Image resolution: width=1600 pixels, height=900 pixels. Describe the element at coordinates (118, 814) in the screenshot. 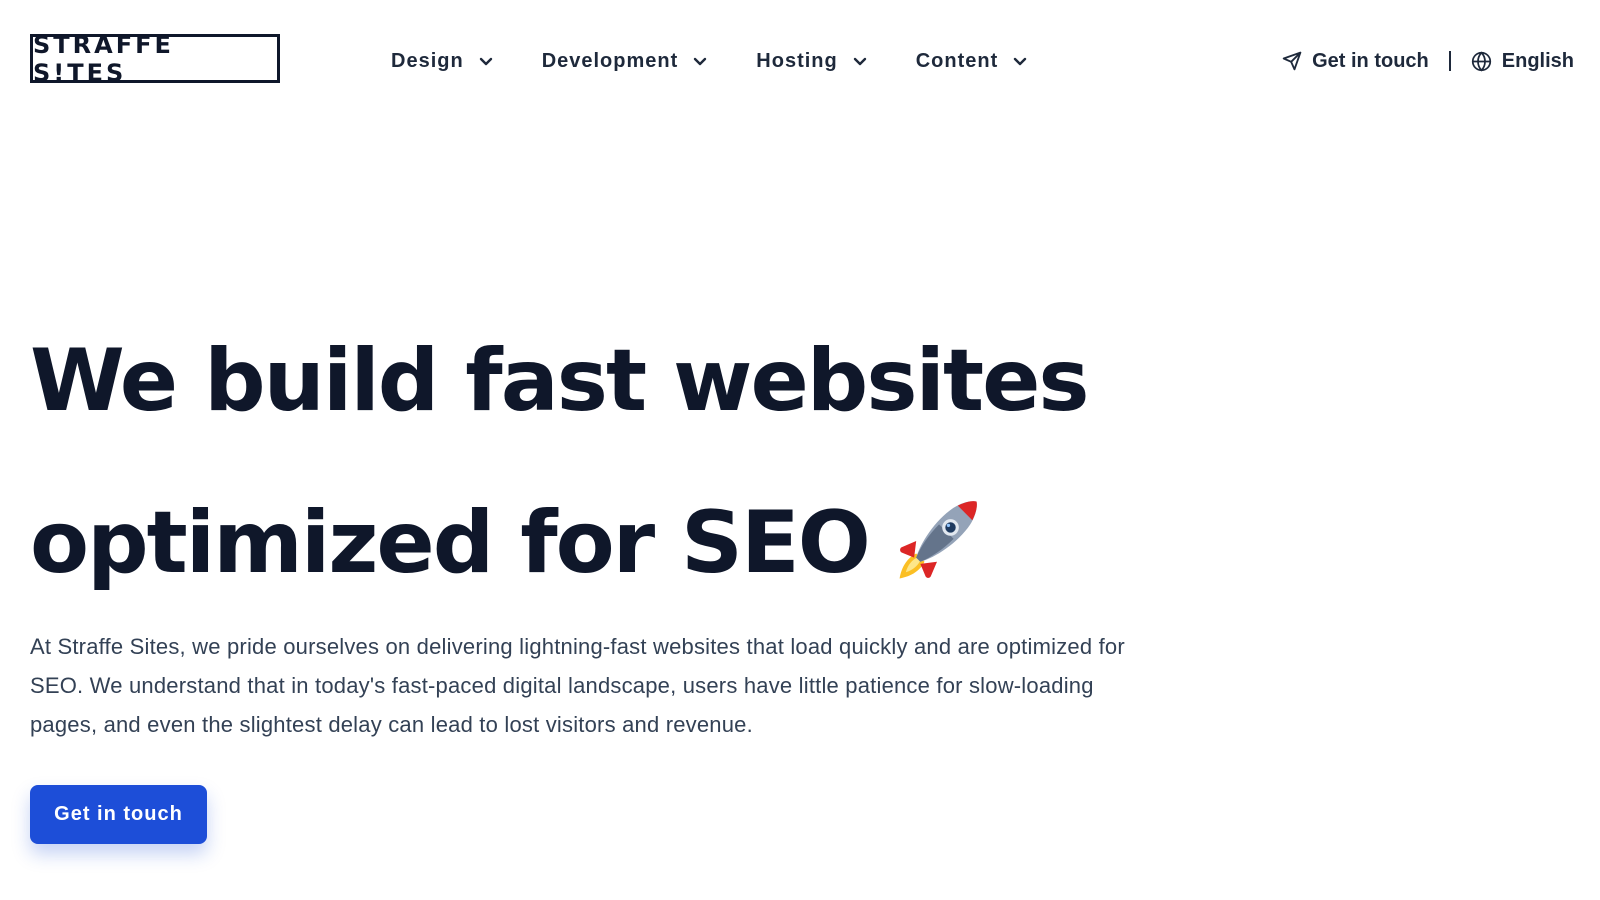

I see `get-in-touch-button: Get in touch` at that location.